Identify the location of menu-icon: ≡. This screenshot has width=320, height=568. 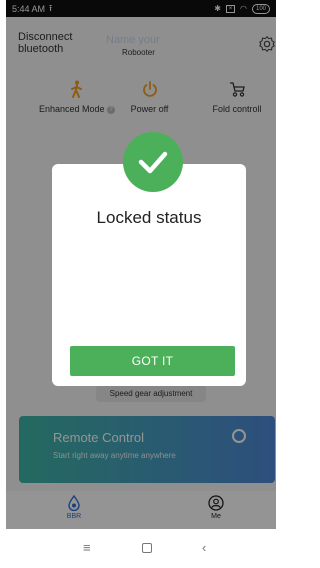
(87, 547).